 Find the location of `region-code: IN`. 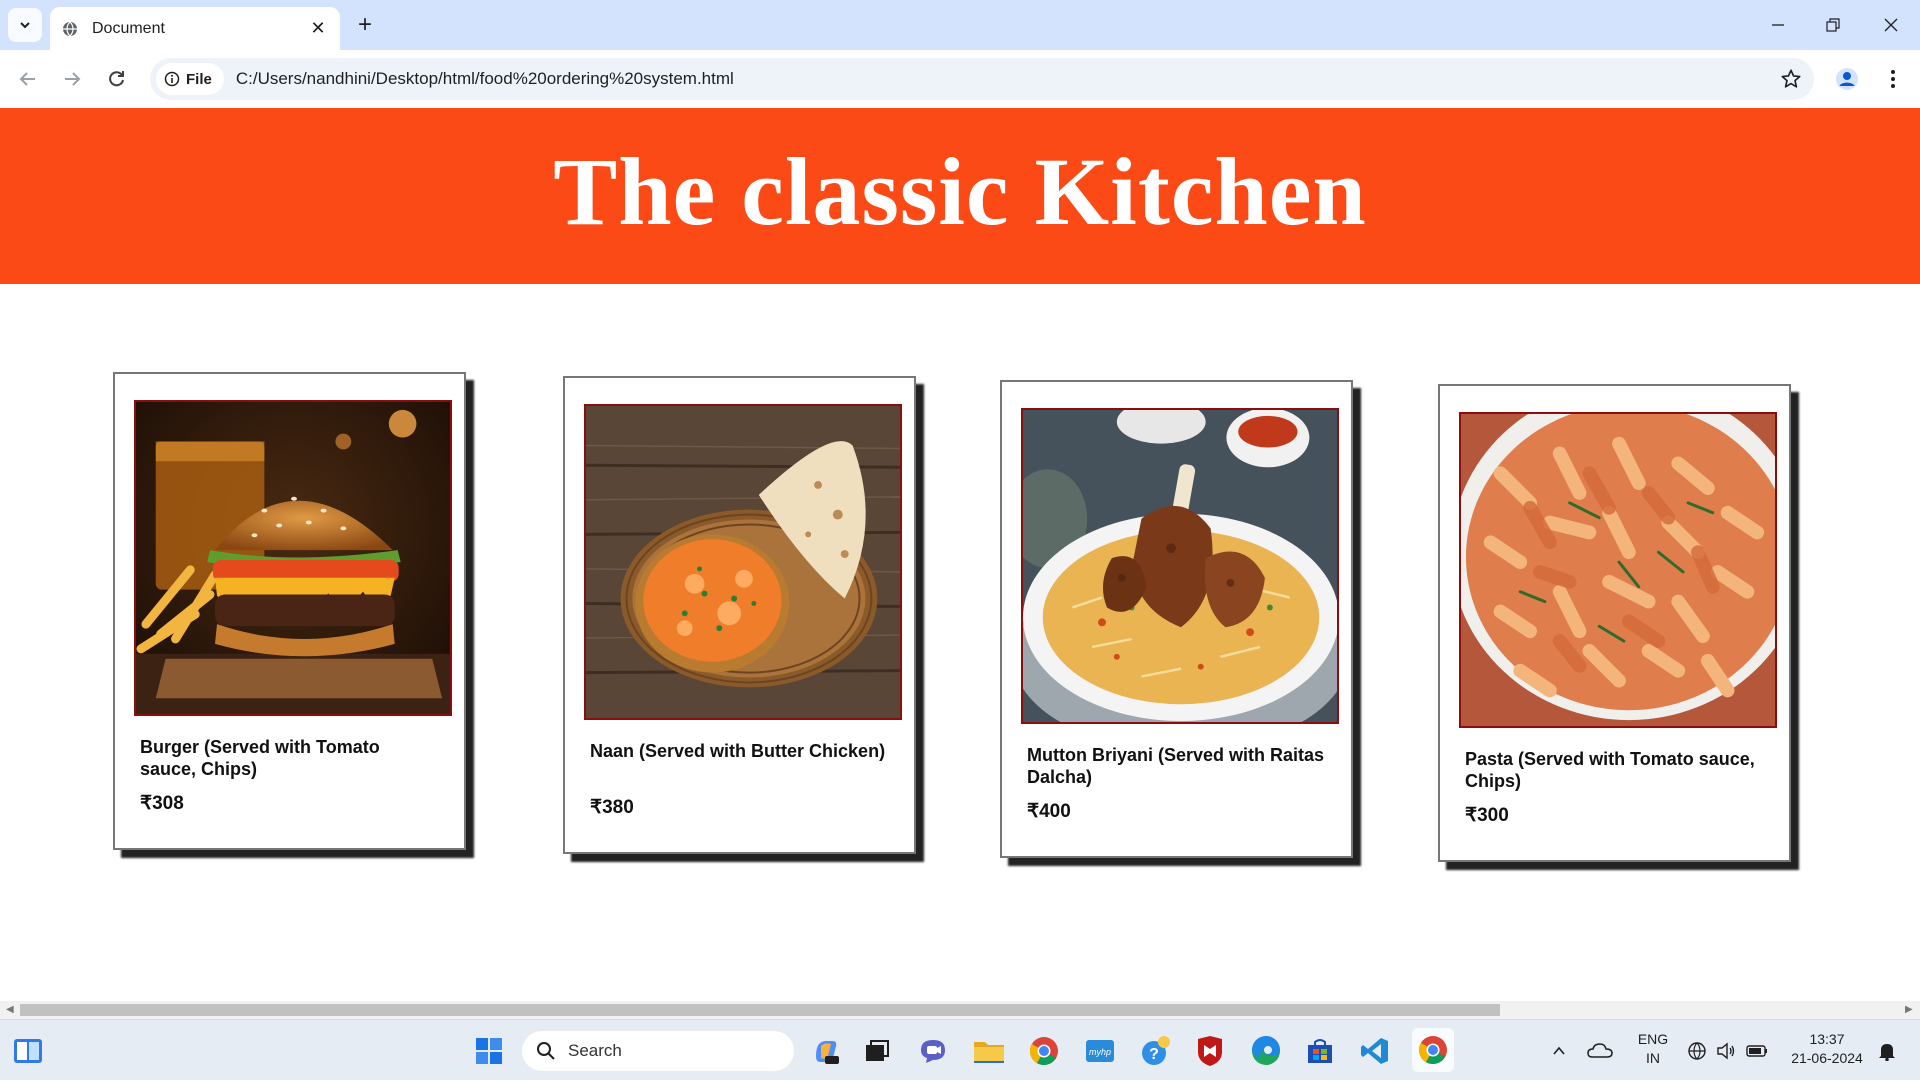

region-code: IN is located at coordinates (1653, 1058).